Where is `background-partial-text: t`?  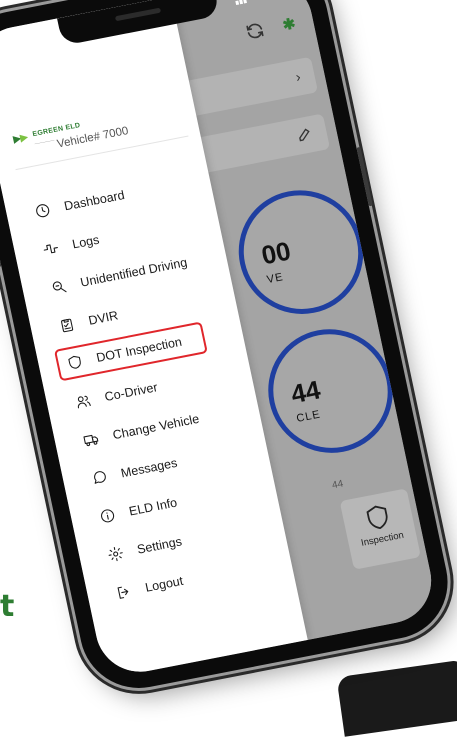
background-partial-text: t is located at coordinates (7, 606).